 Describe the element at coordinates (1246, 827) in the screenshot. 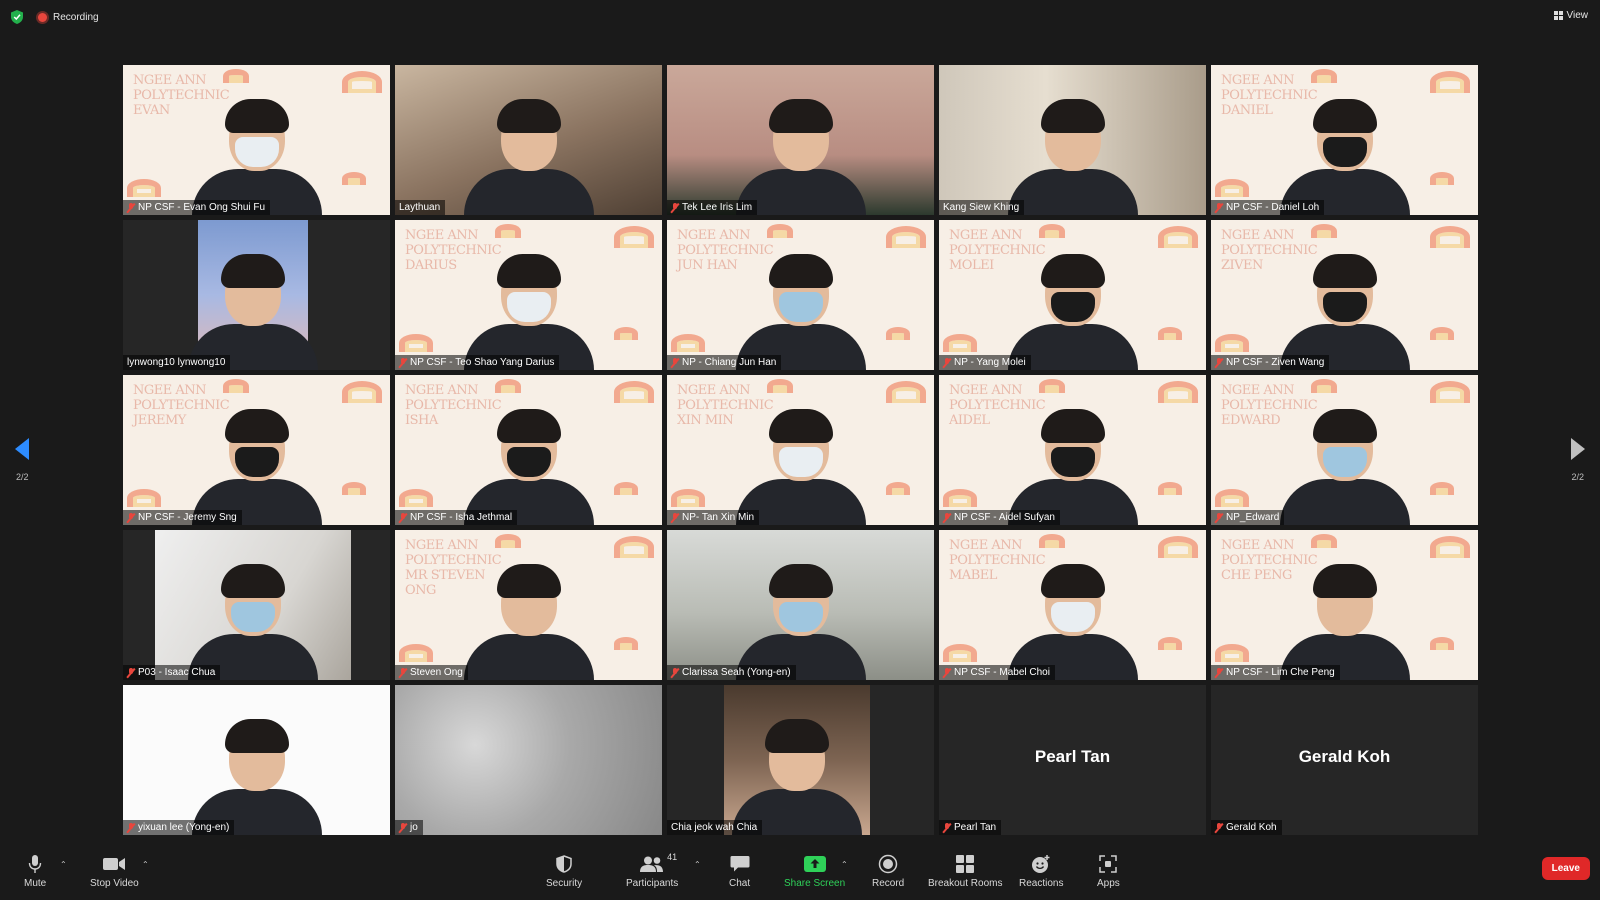

I see `participant-name-tag: Gerald Koh` at that location.